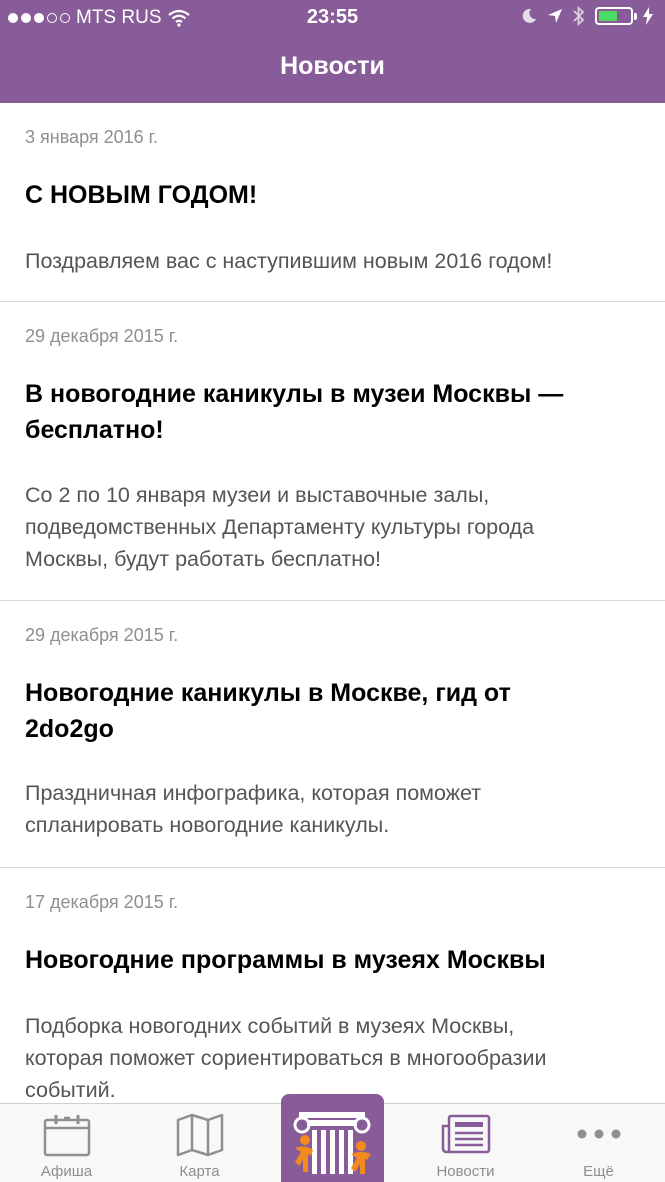 The height and width of the screenshot is (1182, 665). What do you see at coordinates (332, 66) in the screenshot?
I see `page-title: Новости` at bounding box center [332, 66].